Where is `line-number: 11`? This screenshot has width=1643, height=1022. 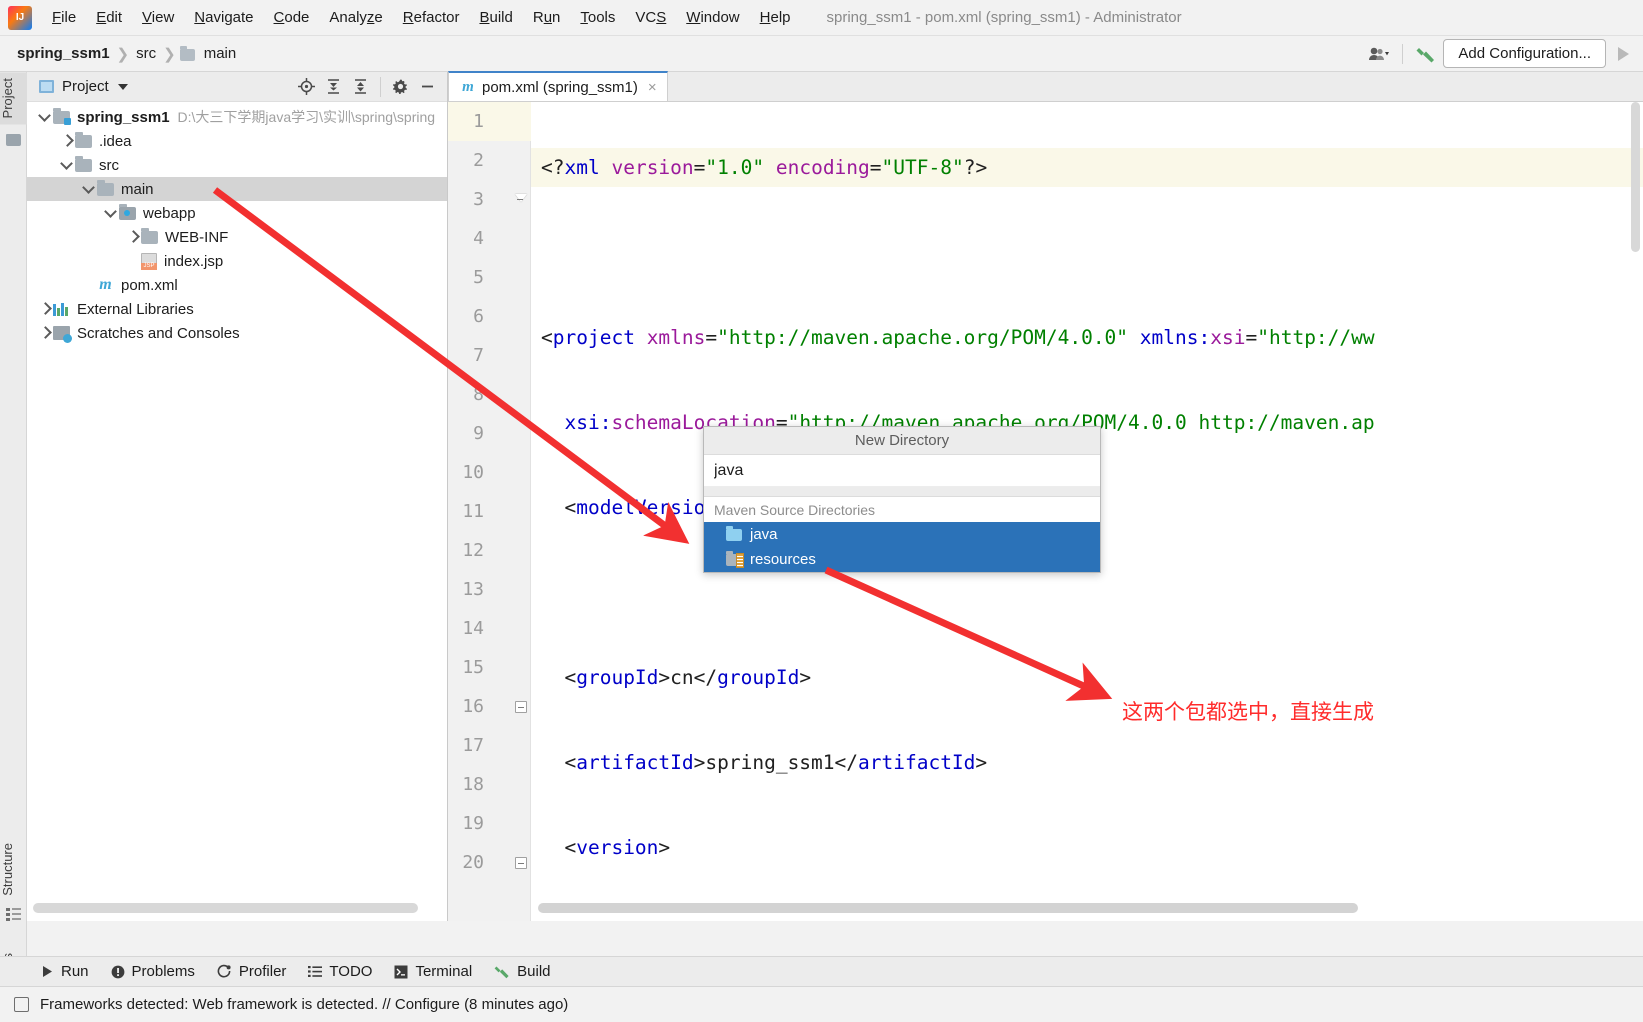 line-number: 11 is located at coordinates (473, 511).